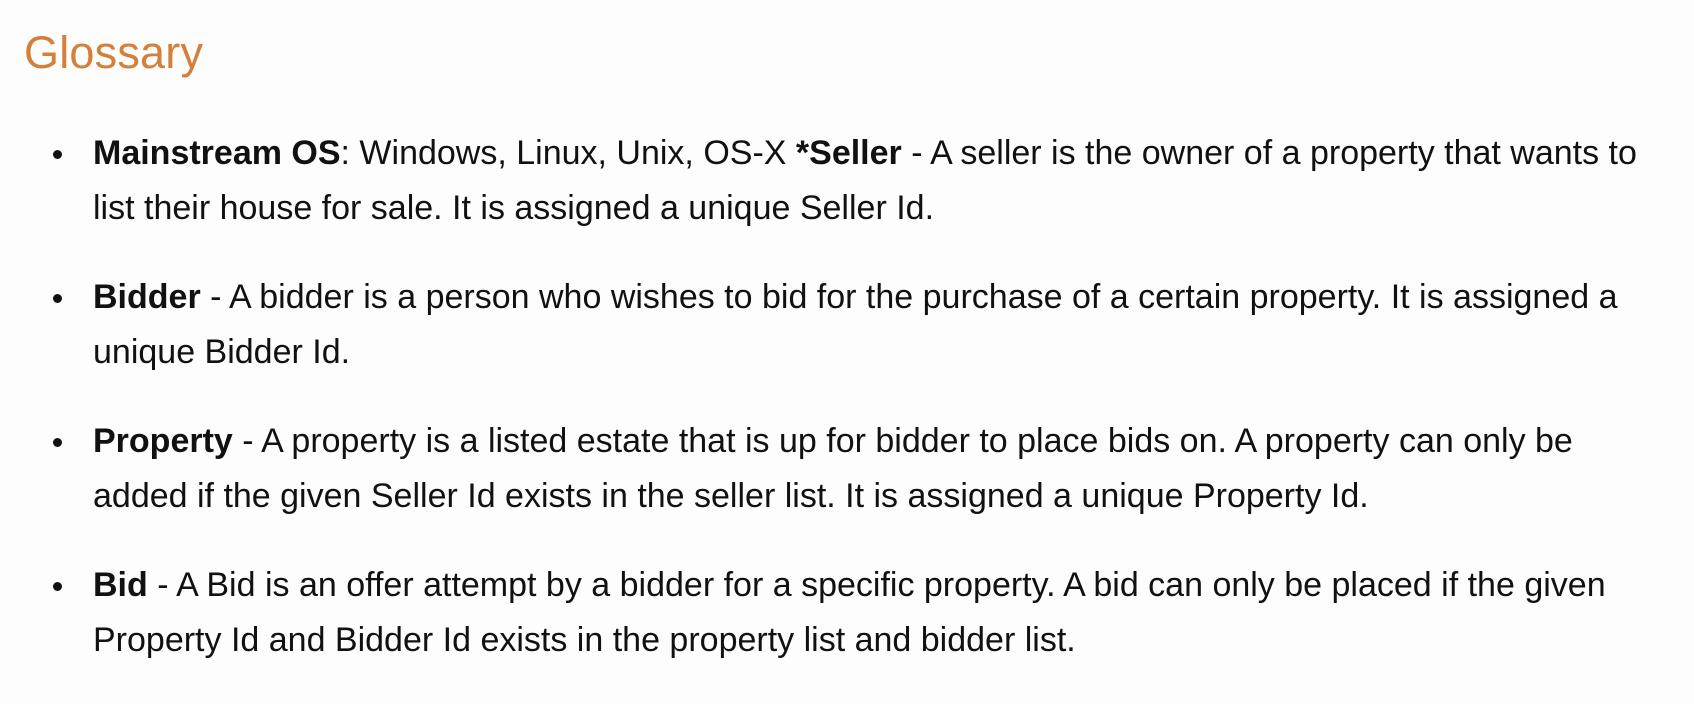 The image size is (1694, 704). What do you see at coordinates (568, 153) in the screenshot?
I see `definition-mainstream-os: : Windows, Linux, Unix, OS-X` at bounding box center [568, 153].